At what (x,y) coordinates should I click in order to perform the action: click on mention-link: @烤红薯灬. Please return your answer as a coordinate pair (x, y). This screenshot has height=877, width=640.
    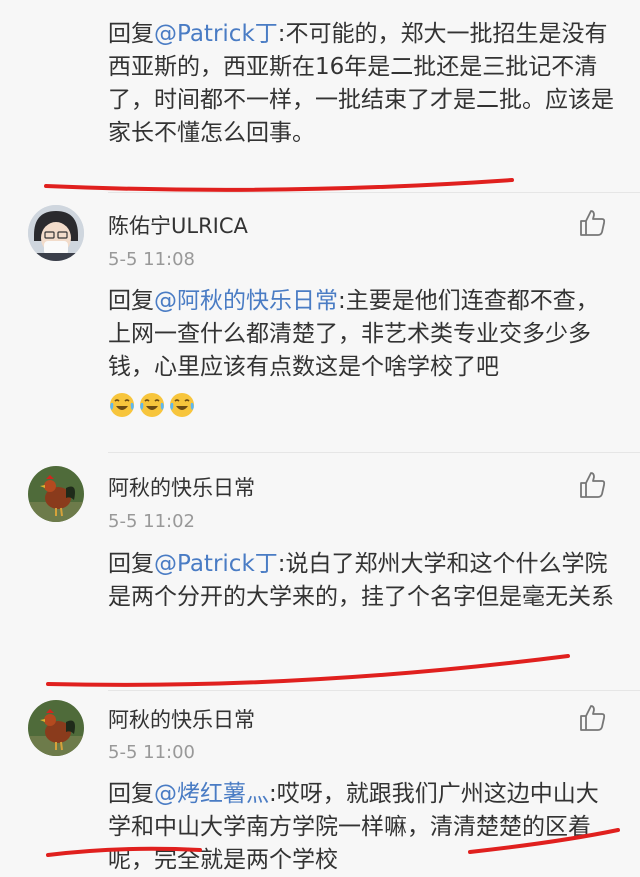
    Looking at the image, I should click on (211, 794).